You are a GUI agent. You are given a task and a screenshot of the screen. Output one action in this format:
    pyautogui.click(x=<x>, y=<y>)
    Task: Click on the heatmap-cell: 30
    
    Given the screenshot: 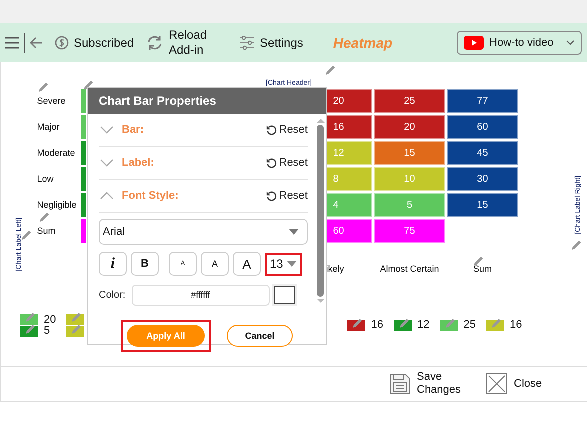 What is the action you would take?
    pyautogui.click(x=482, y=179)
    